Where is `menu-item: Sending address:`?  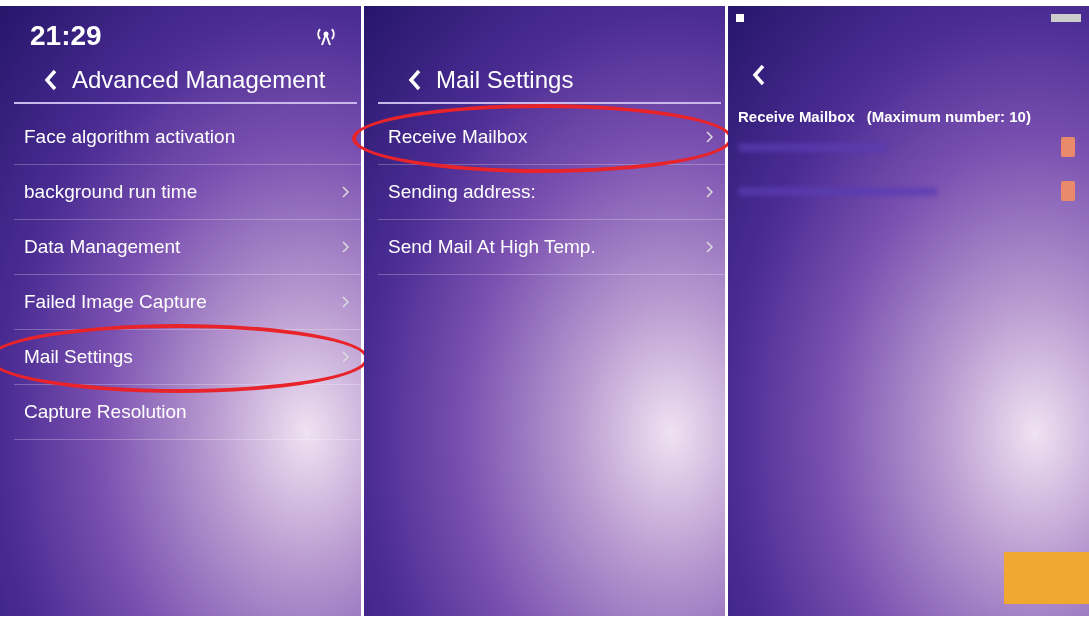 menu-item: Sending address: is located at coordinates (551, 192).